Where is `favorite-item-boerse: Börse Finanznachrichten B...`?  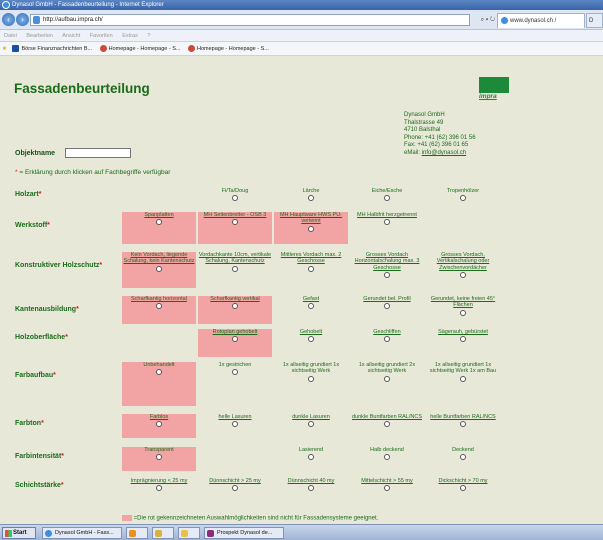
favorite-item-boerse: Börse Finanznachrichten B... is located at coordinates (52, 49).